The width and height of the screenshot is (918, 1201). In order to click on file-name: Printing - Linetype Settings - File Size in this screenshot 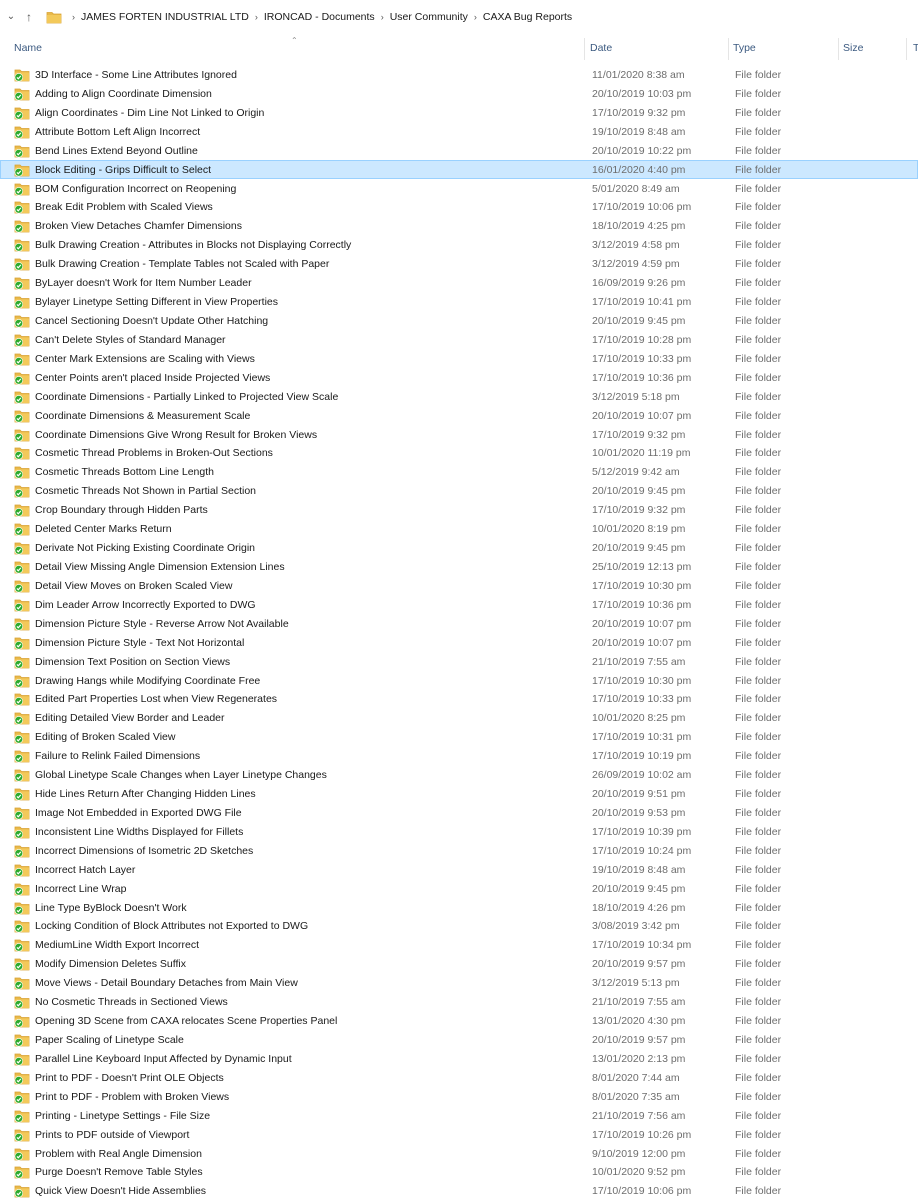, I will do `click(122, 1116)`.